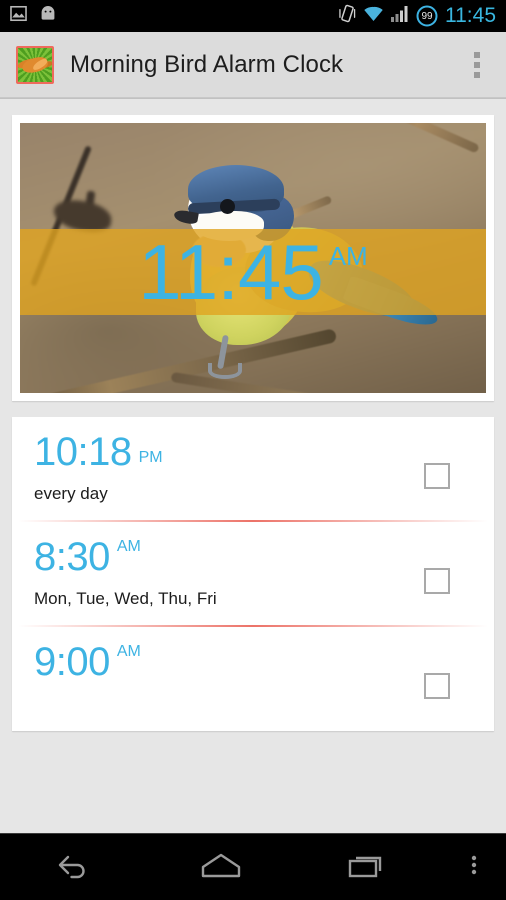 The image size is (506, 900). I want to click on bird-foot, so click(225, 371).